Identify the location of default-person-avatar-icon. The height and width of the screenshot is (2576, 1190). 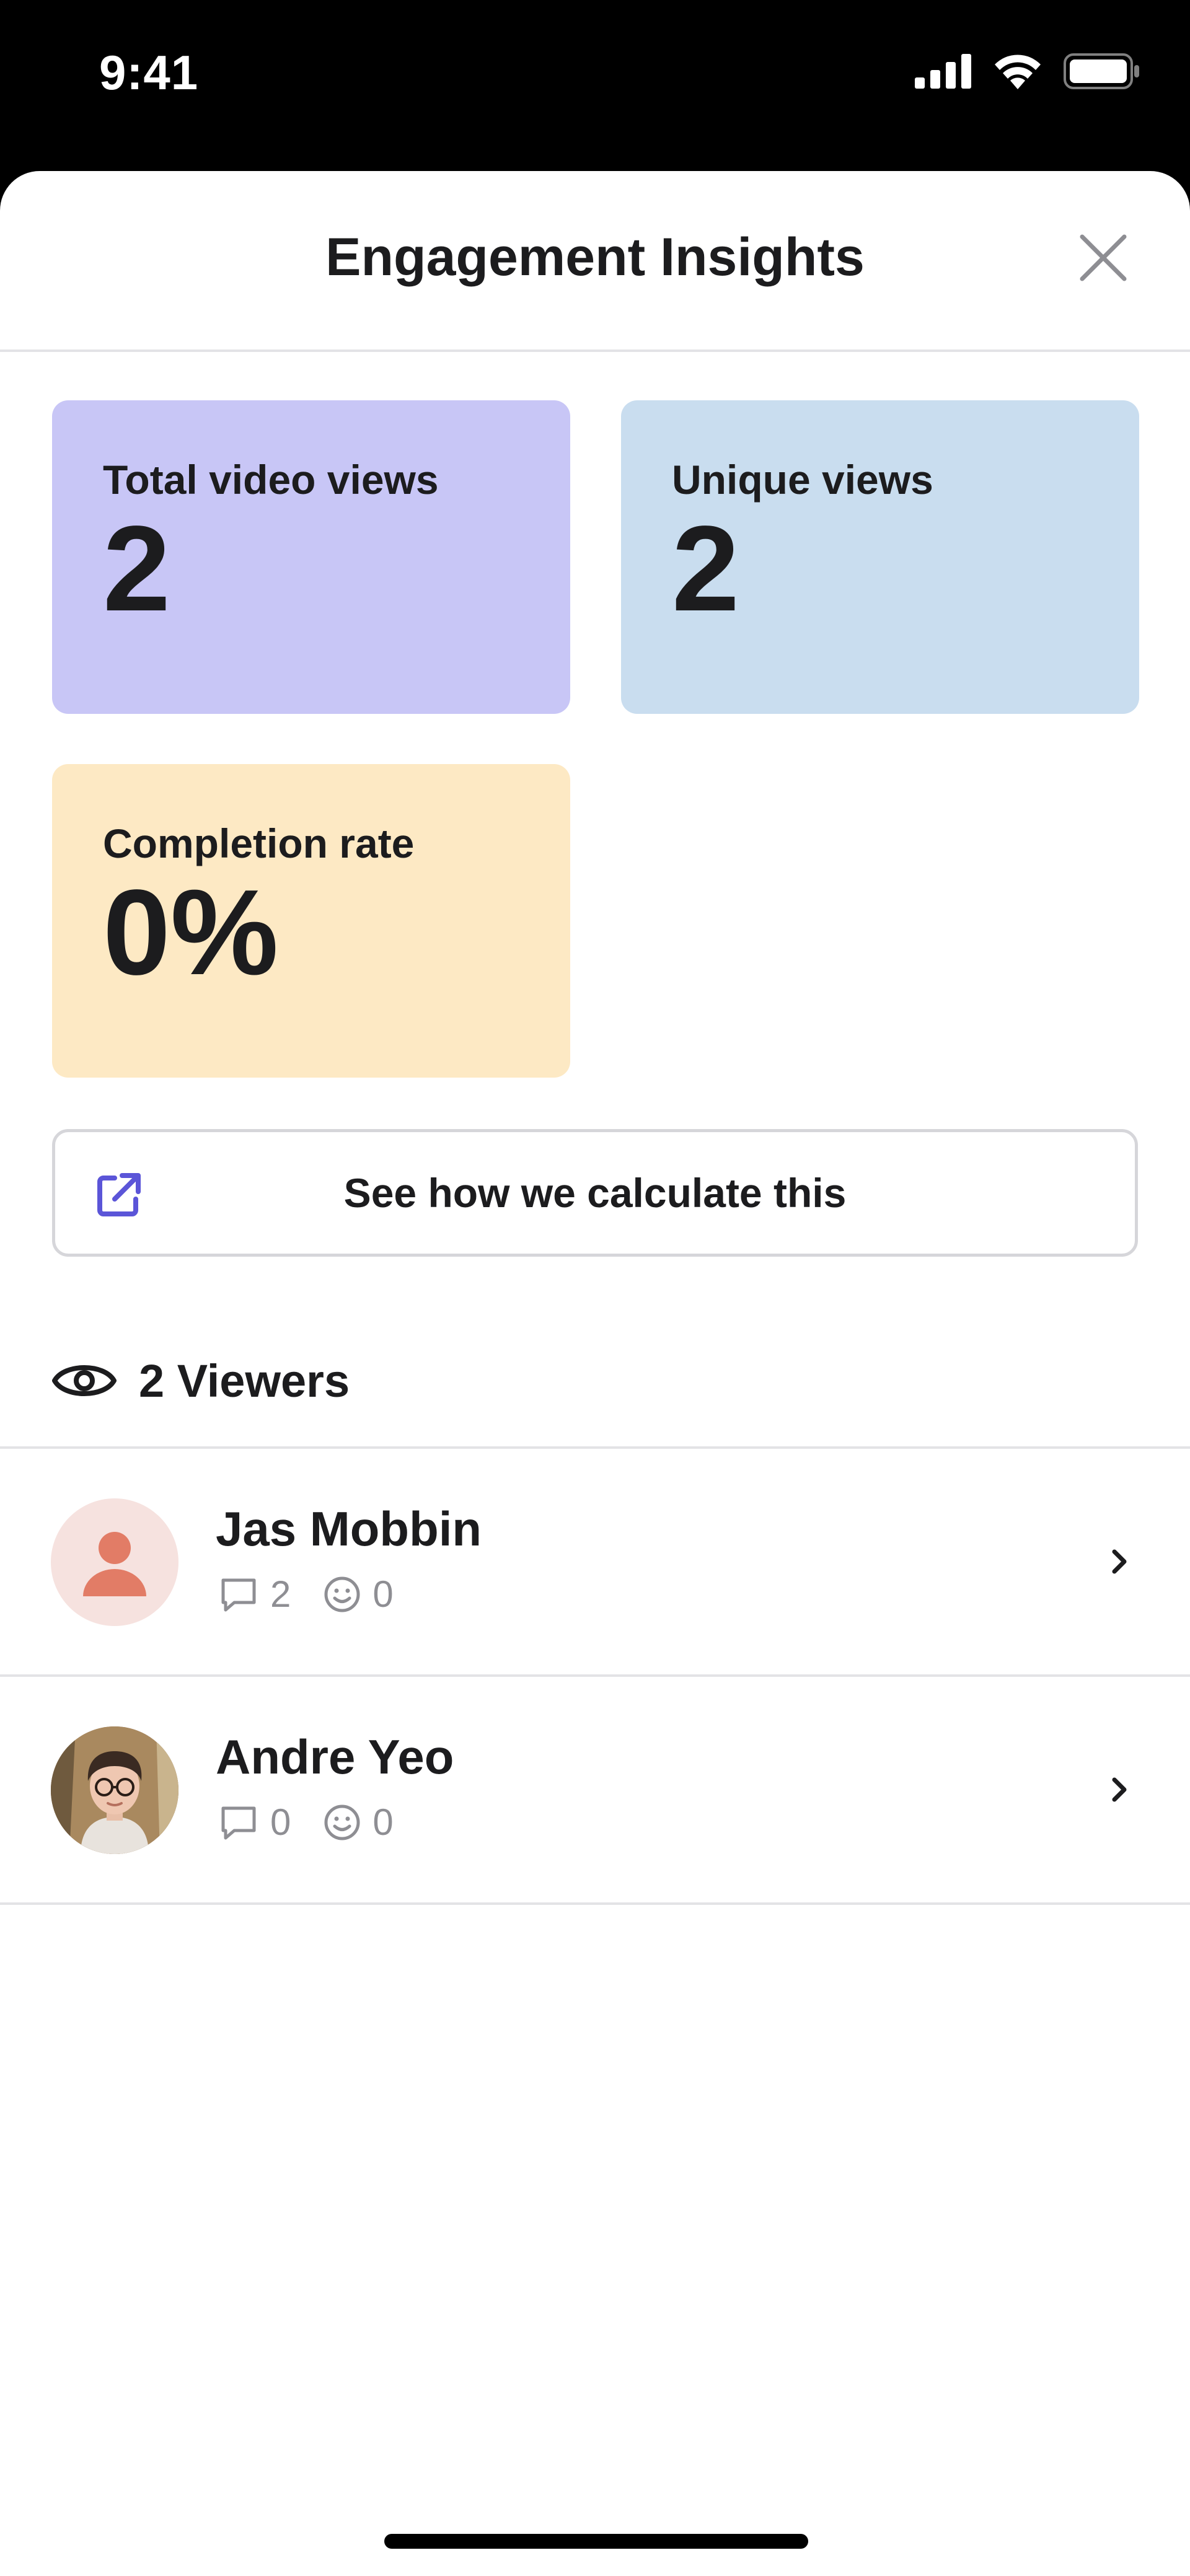
(114, 1564).